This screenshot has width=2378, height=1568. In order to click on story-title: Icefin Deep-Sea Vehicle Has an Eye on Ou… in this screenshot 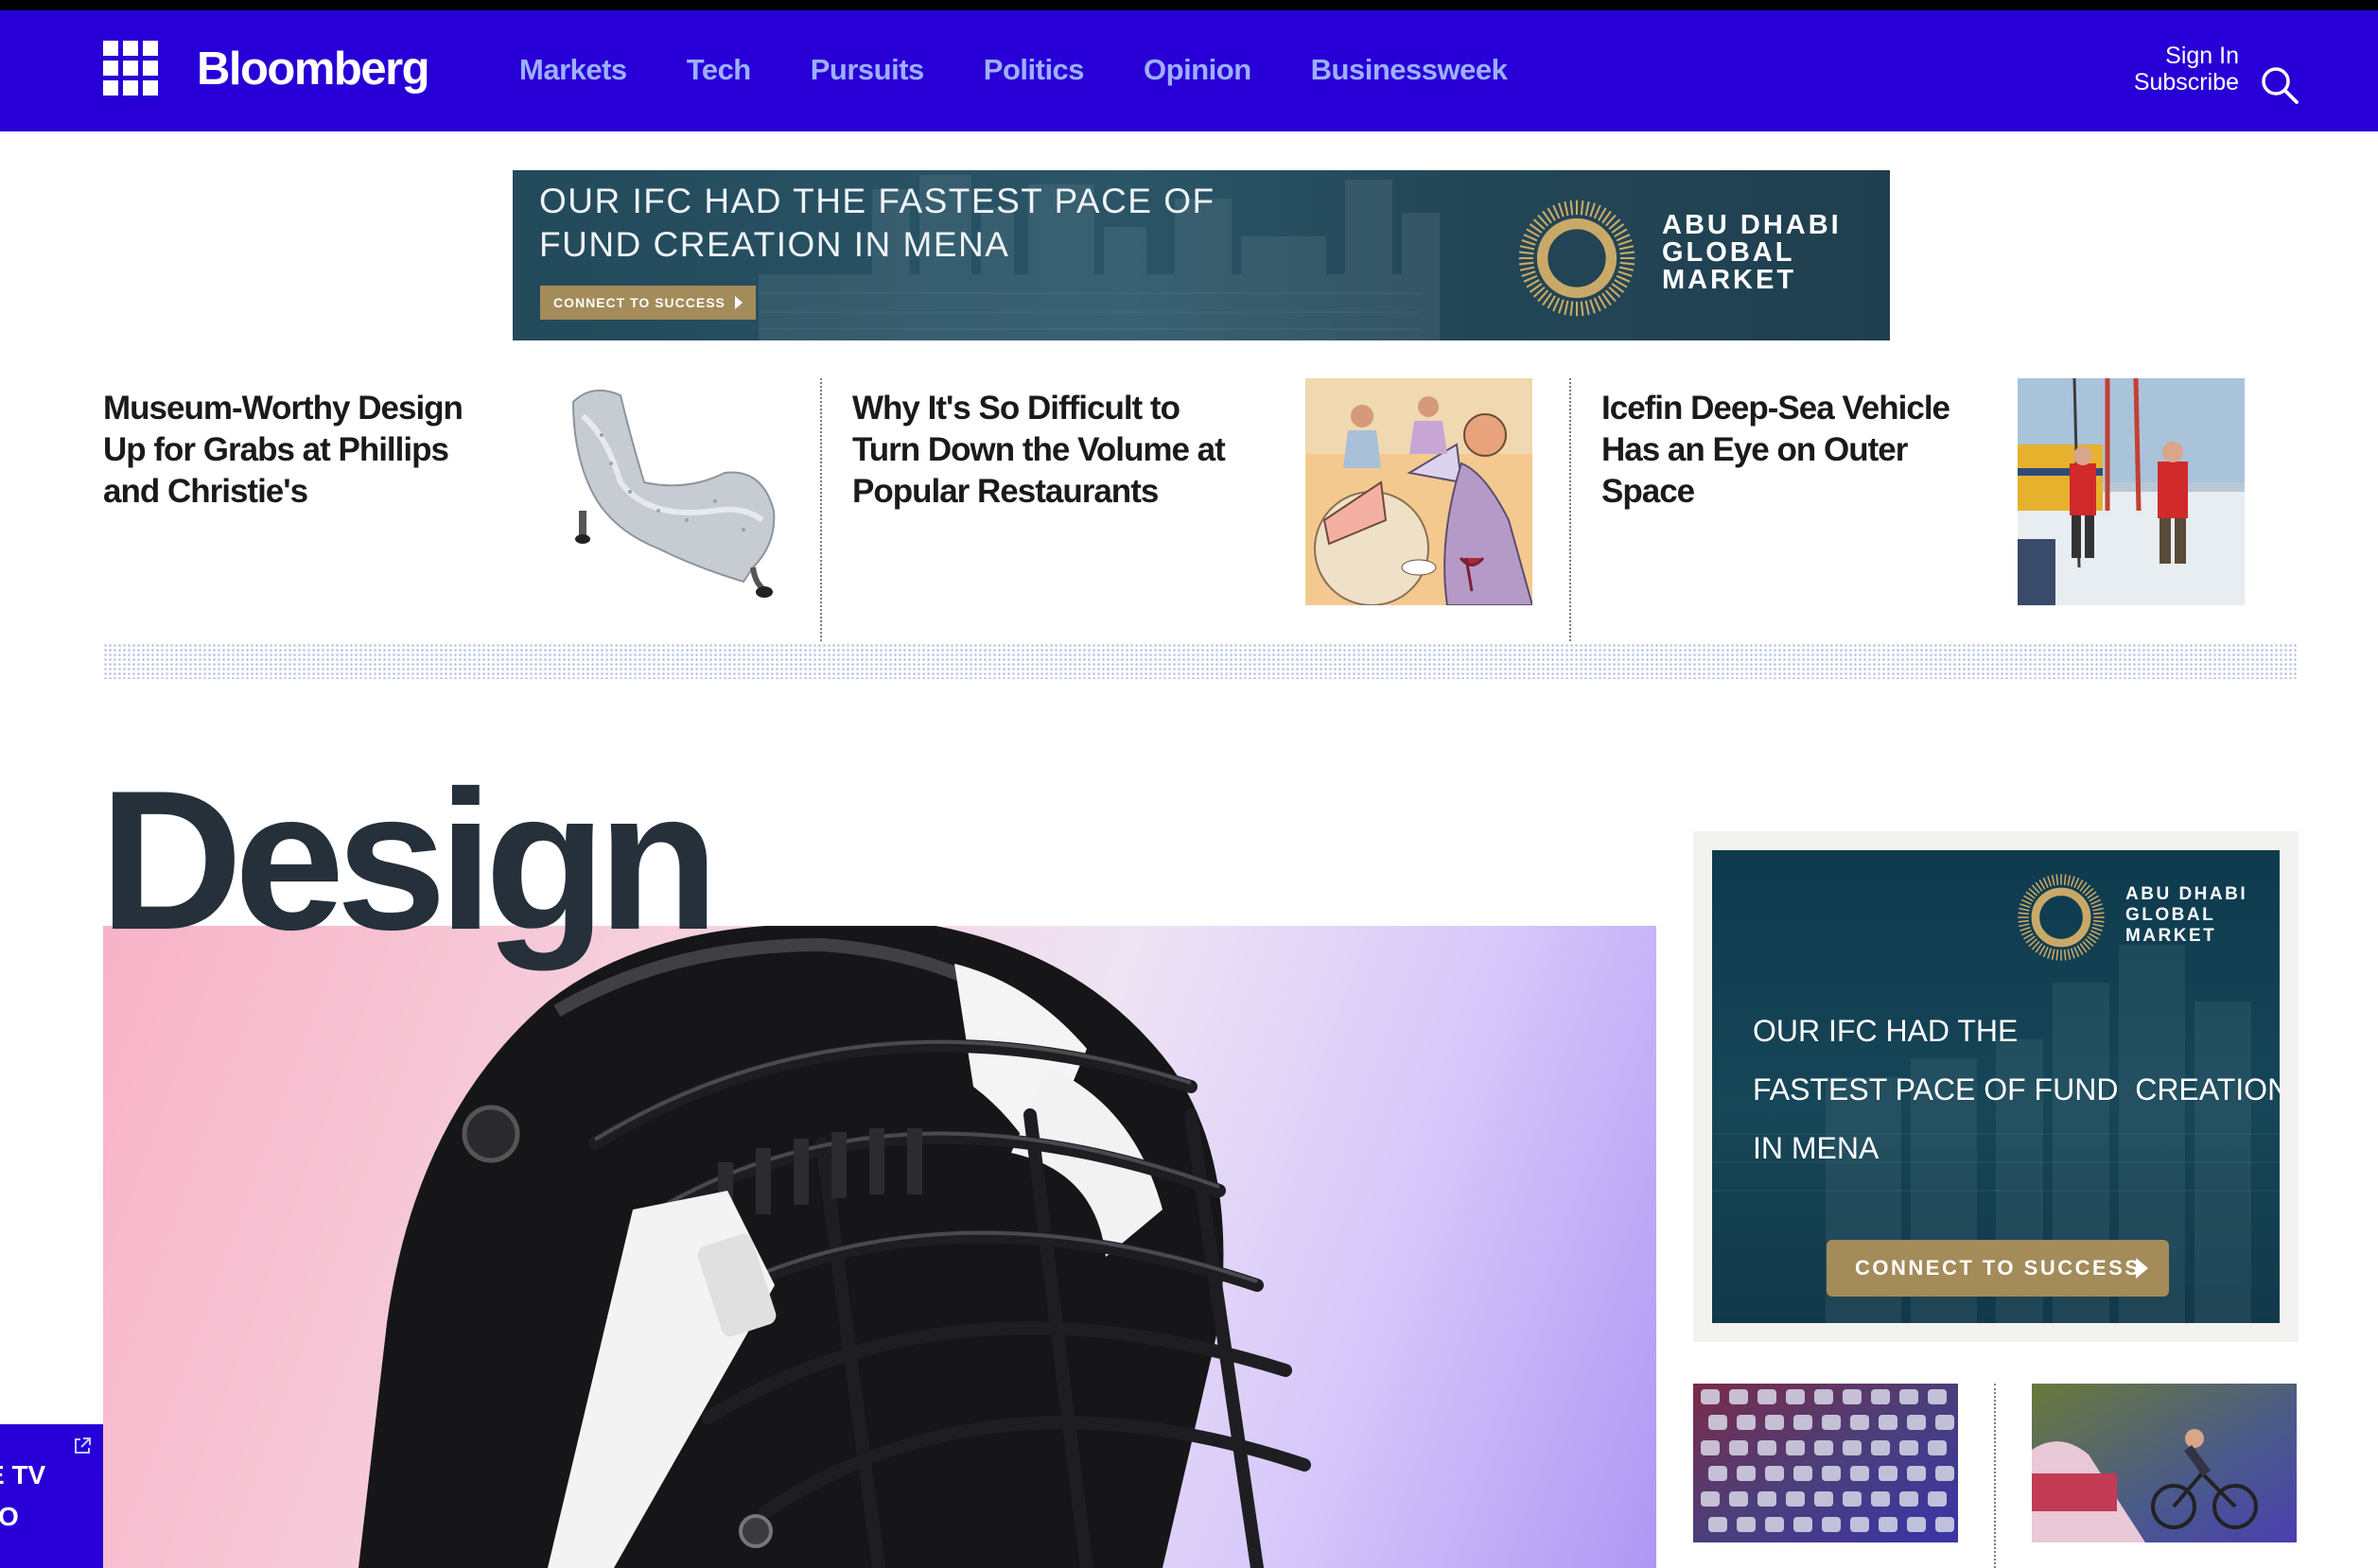, I will do `click(1790, 451)`.